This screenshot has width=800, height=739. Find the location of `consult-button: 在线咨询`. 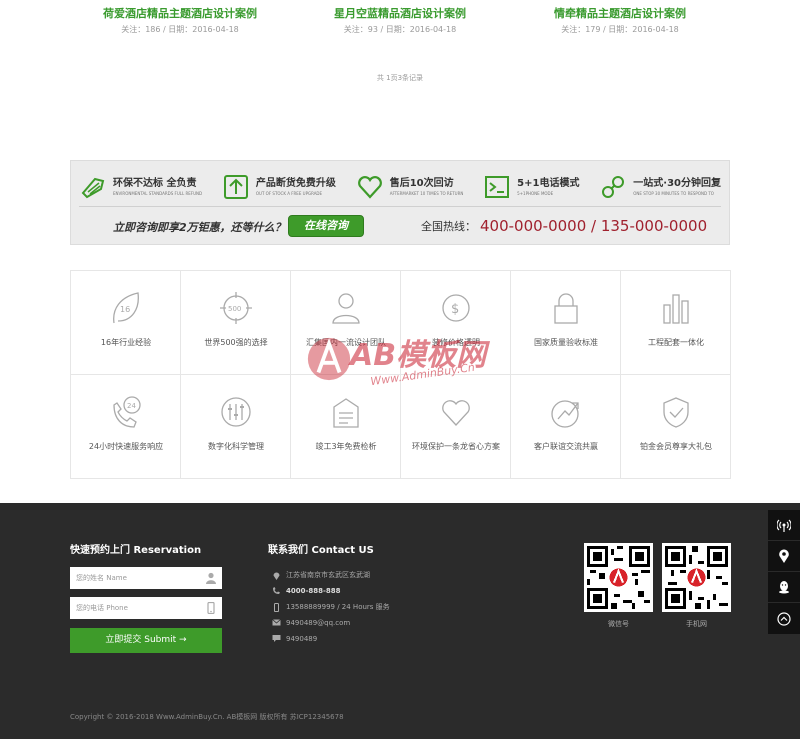

consult-button: 在线咨询 is located at coordinates (326, 226).